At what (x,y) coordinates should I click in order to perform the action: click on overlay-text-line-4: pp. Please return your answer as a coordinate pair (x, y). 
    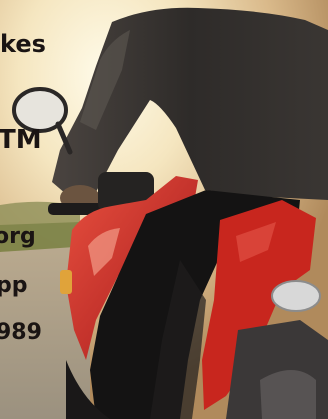
    Looking at the image, I should click on (14, 285).